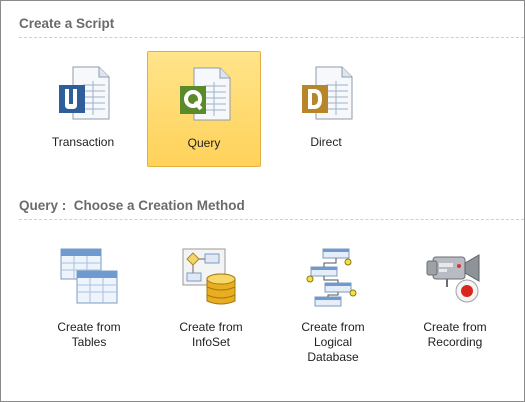 This screenshot has height=402, width=525. I want to click on method-label: Create from Tables, so click(89, 334).